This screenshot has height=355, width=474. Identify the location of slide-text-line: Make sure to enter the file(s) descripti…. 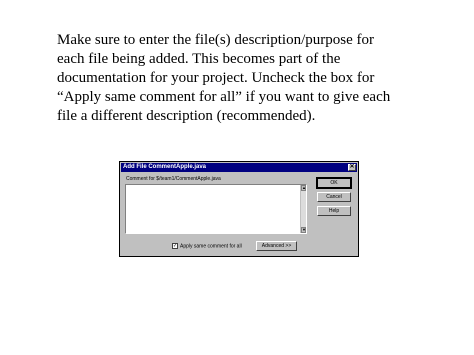
(215, 40).